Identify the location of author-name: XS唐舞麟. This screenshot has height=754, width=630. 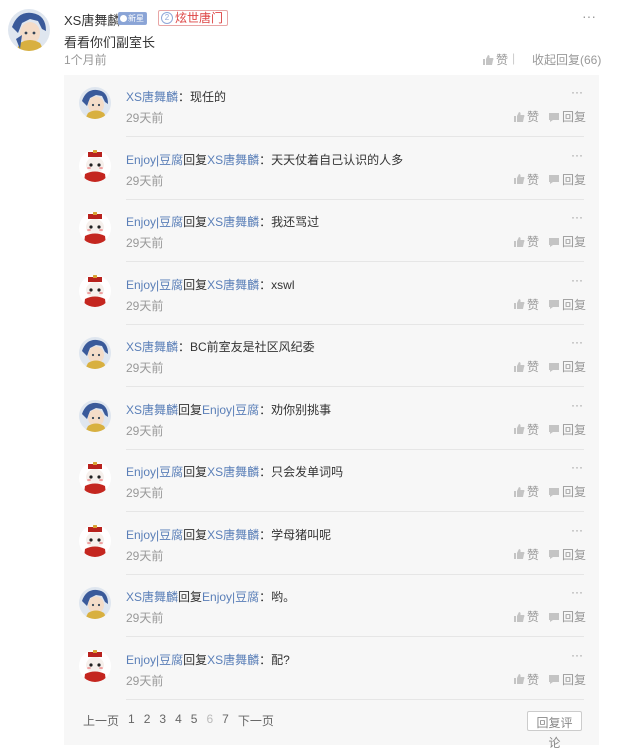
(92, 19).